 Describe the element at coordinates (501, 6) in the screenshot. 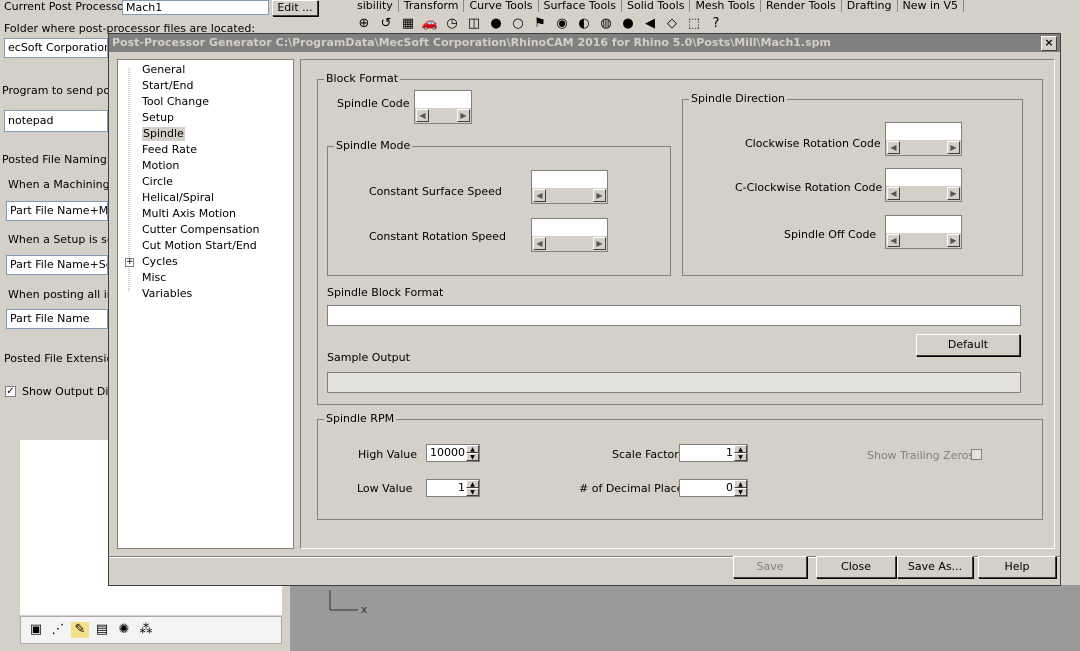

I see `ribbon-tab: Curve Tools` at that location.